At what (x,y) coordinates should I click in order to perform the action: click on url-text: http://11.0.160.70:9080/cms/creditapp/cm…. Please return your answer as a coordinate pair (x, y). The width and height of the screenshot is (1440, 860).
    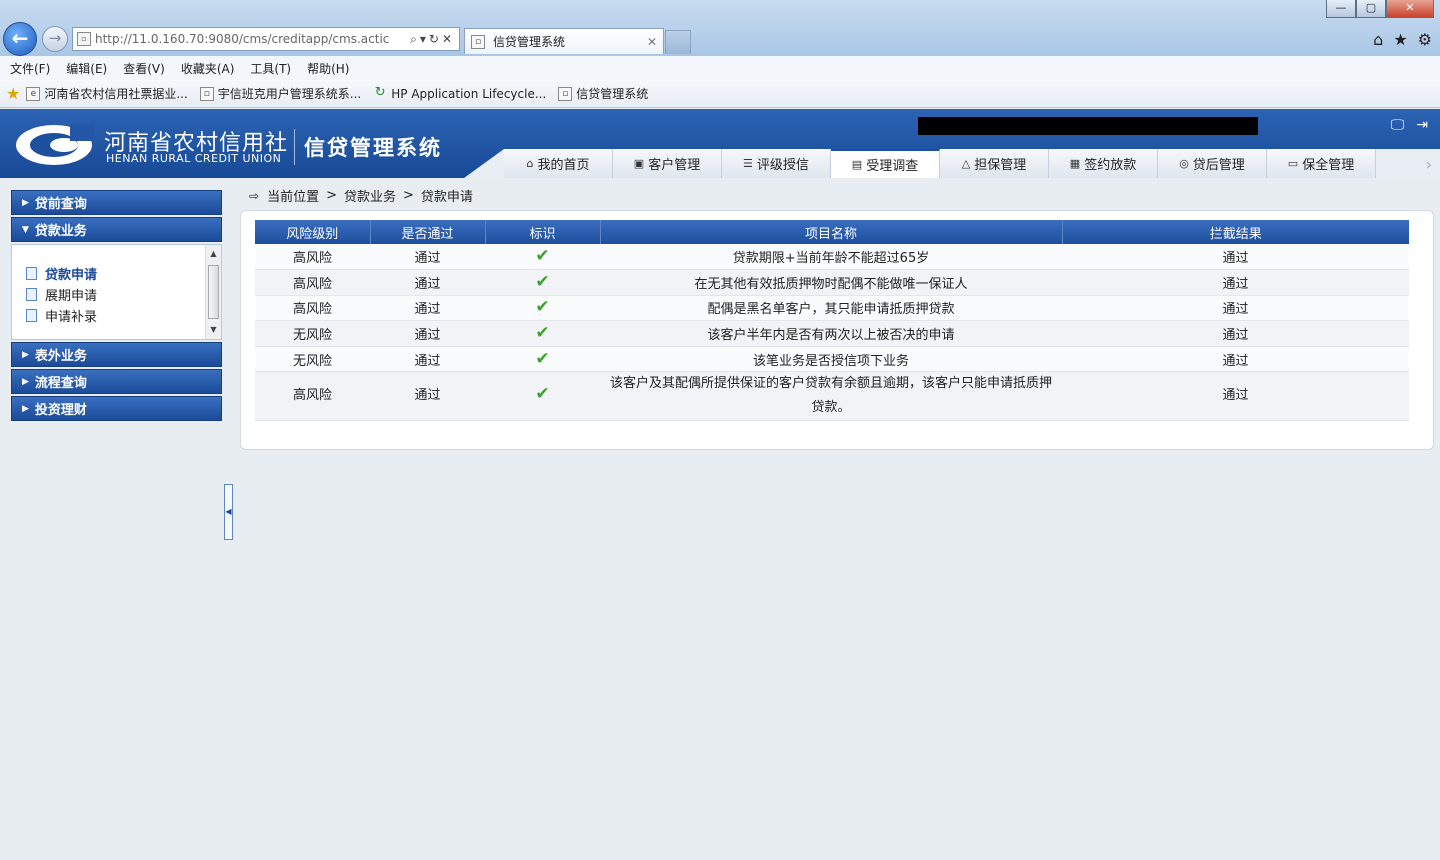
    Looking at the image, I should click on (252, 39).